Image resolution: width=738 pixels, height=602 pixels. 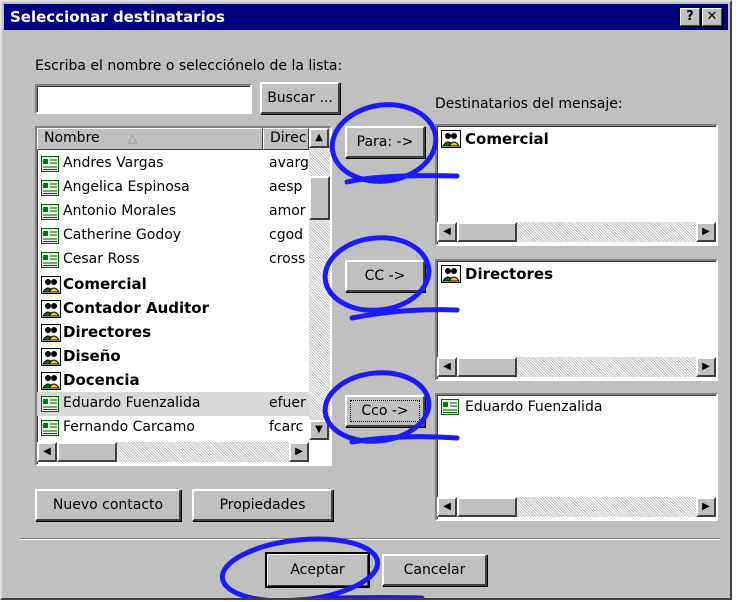 What do you see at coordinates (101, 259) in the screenshot?
I see `list-item-name: Cesar Ross` at bounding box center [101, 259].